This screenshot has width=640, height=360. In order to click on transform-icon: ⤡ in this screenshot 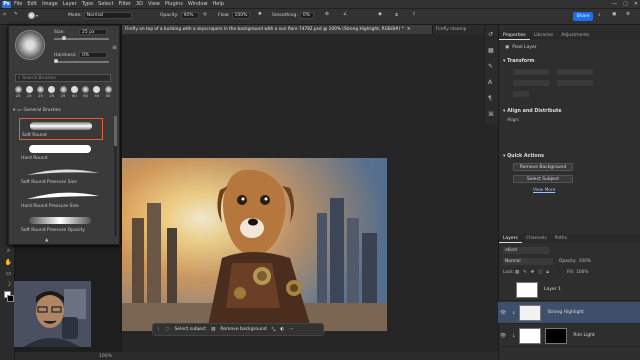, I will do `click(274, 330)`.